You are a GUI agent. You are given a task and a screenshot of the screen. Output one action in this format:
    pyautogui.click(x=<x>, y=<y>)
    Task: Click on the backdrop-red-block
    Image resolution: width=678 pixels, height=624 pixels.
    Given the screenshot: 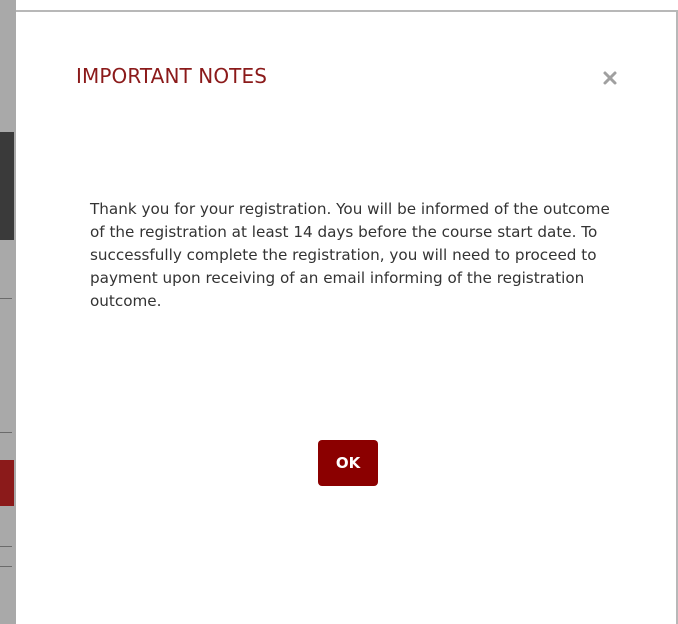 What is the action you would take?
    pyautogui.click(x=7, y=483)
    